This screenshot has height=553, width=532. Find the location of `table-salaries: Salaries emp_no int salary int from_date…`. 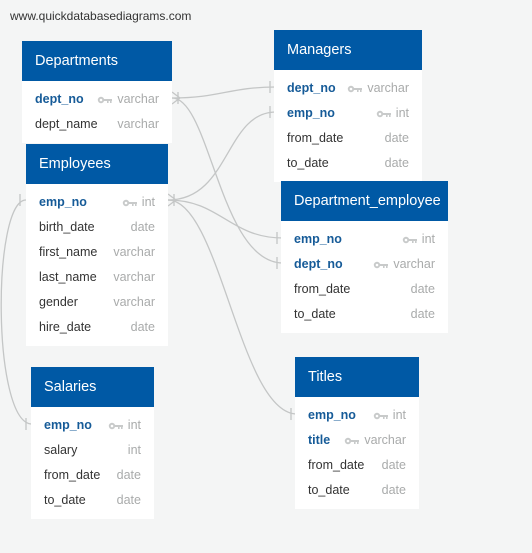

table-salaries: Salaries emp_no int salary int from_date… is located at coordinates (92, 443).